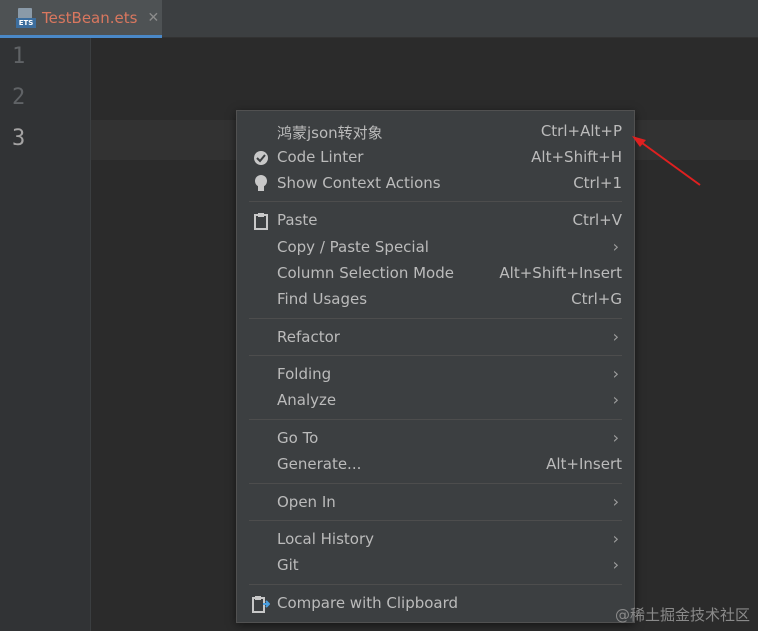 Image resolution: width=758 pixels, height=631 pixels. What do you see at coordinates (597, 220) in the screenshot?
I see `menu-item-shortcut: Ctrl+V` at bounding box center [597, 220].